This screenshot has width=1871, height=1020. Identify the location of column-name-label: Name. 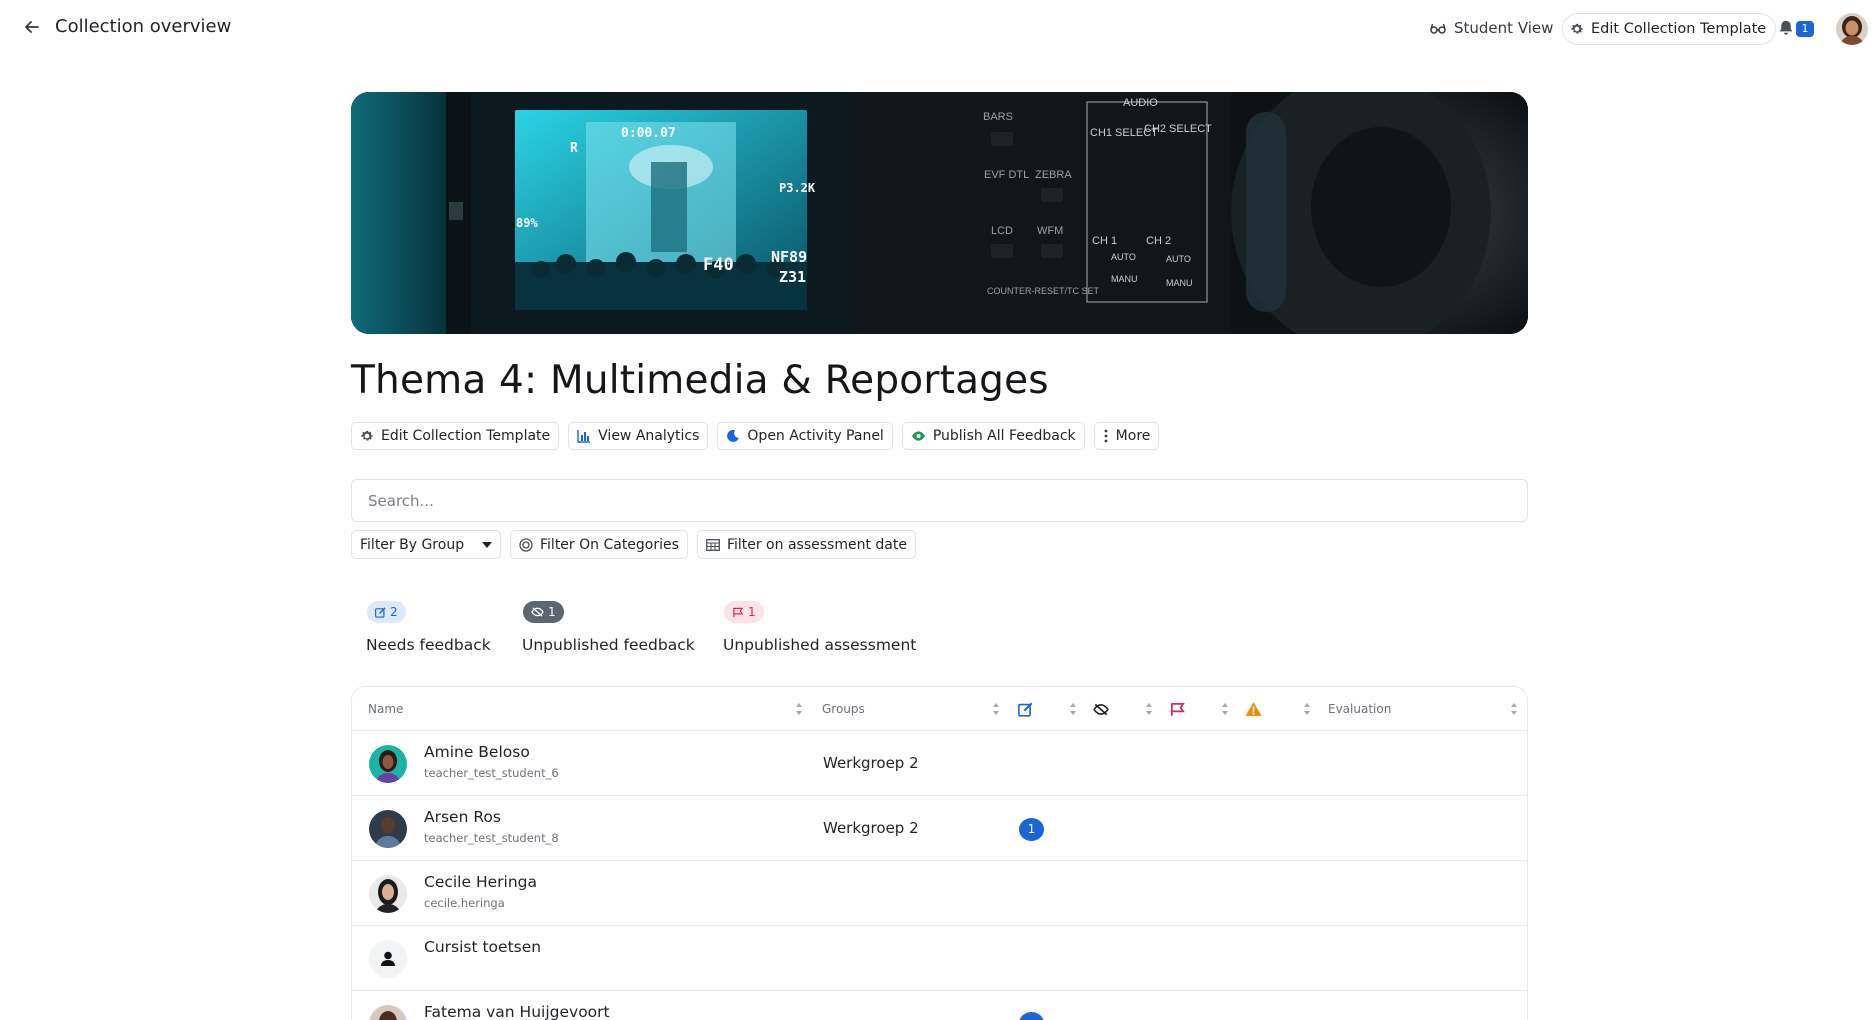
(386, 709).